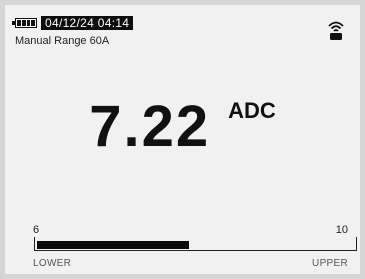 This screenshot has height=279, width=365. Describe the element at coordinates (52, 263) in the screenshot. I see `bargraph-lower-label: LOWER` at that location.